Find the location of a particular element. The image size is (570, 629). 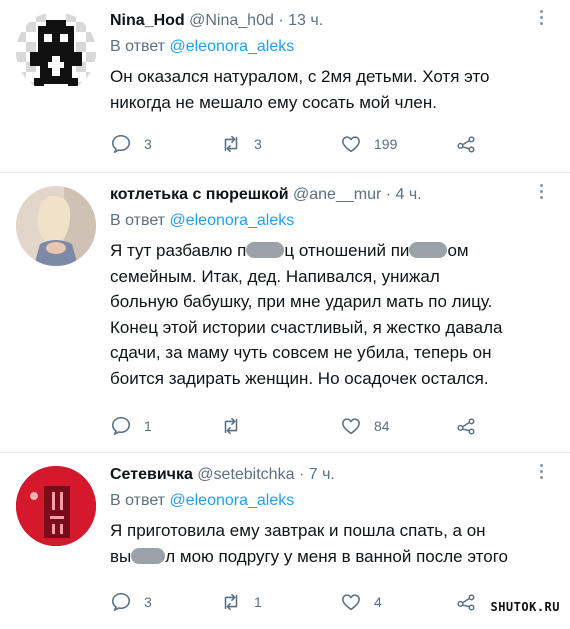

tweet-text-line: Я тут разбавлю п ц отношений пи ом is located at coordinates (330, 251).